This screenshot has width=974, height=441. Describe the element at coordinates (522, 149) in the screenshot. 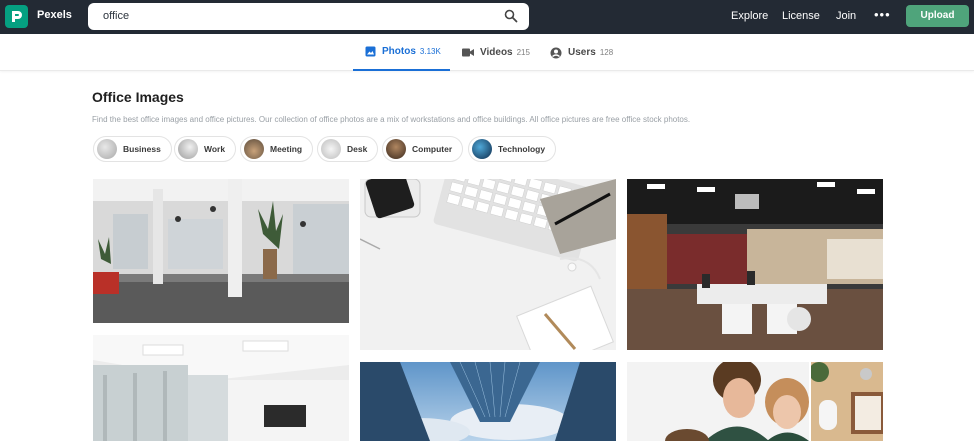

I see `chip-technology-label: Technology` at that location.